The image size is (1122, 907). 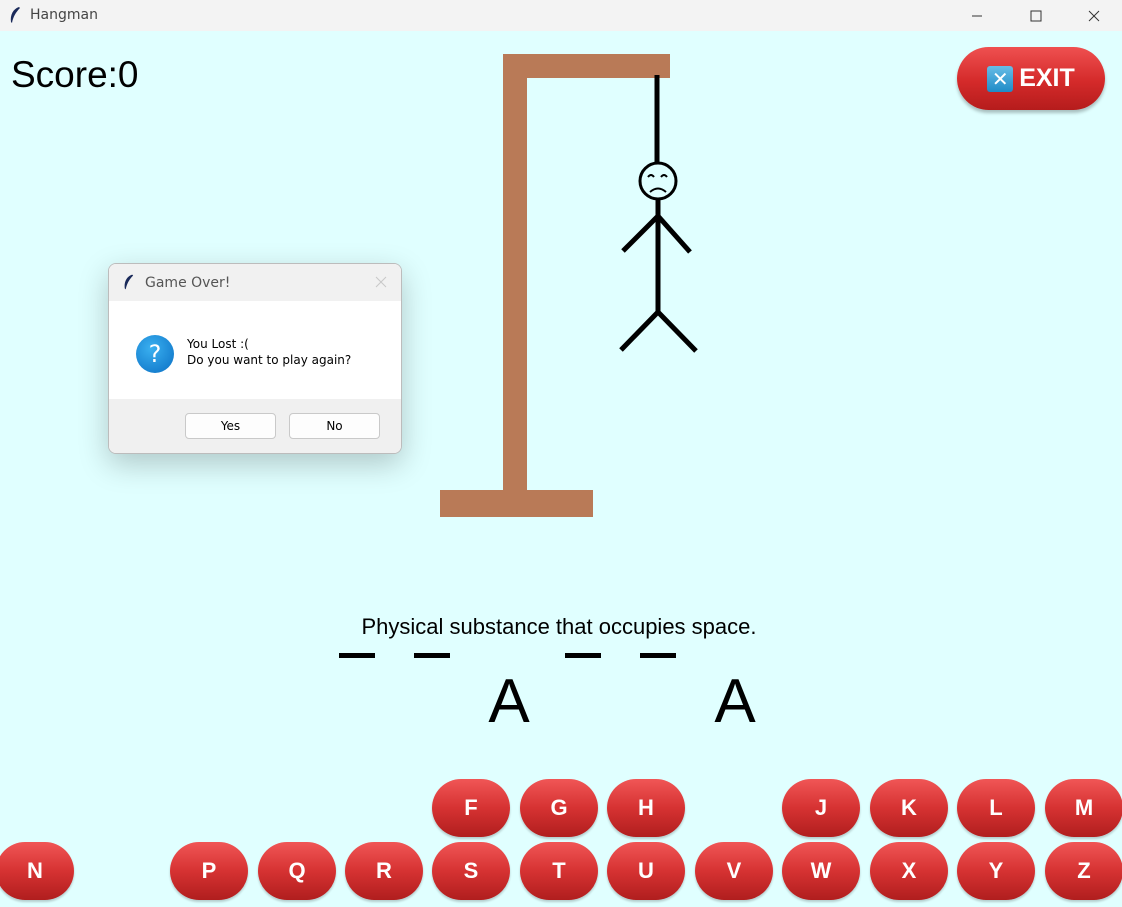 I want to click on yes-button: Yes, so click(x=230, y=426).